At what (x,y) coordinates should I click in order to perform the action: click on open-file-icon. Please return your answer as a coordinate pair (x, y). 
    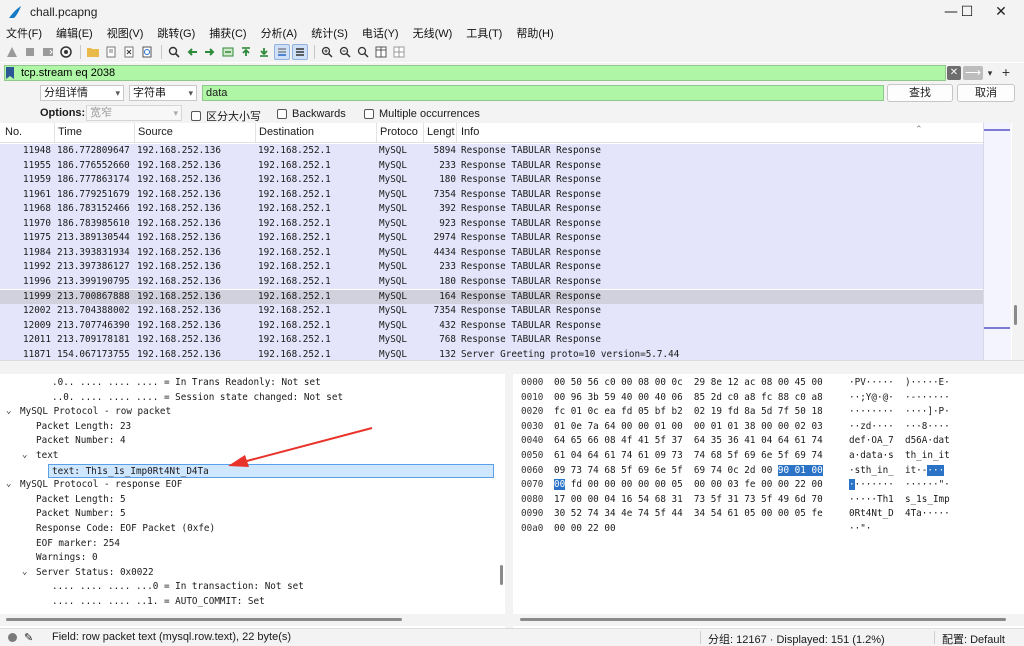
    Looking at the image, I should click on (93, 52).